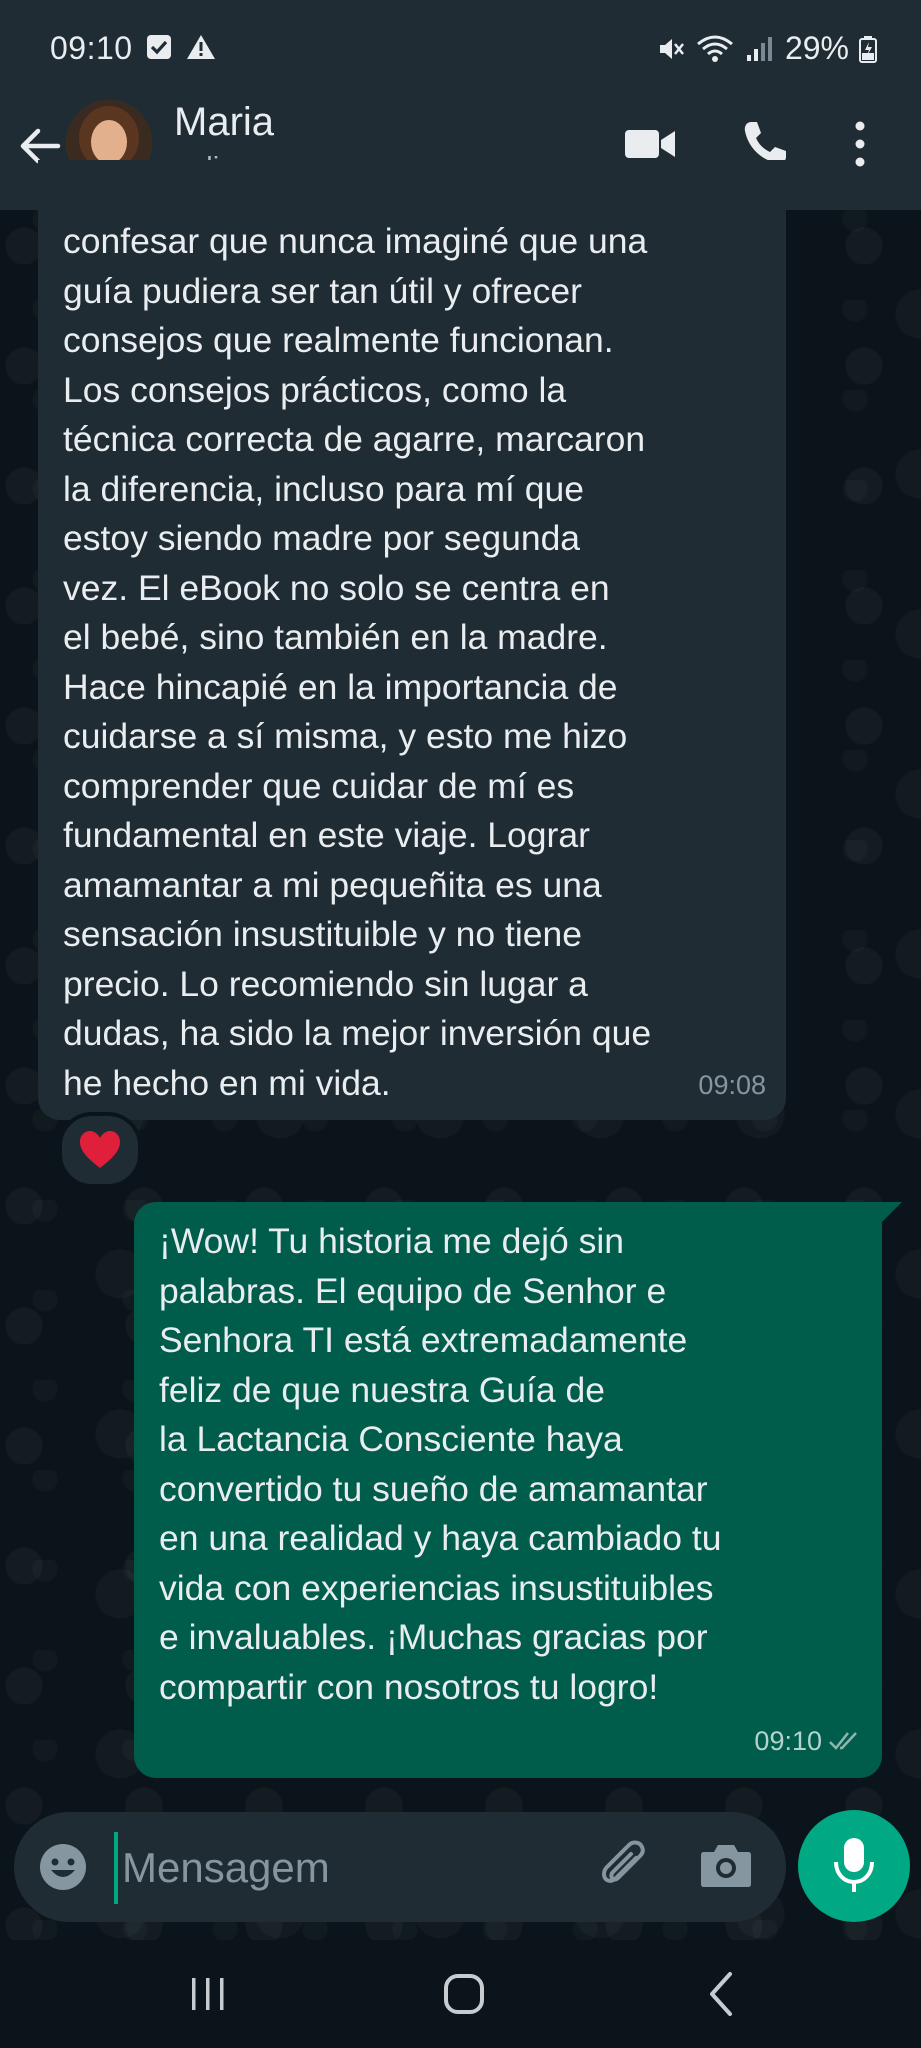 This screenshot has height=2048, width=921. Describe the element at coordinates (63, 1867) in the screenshot. I see `emoji-icon` at that location.